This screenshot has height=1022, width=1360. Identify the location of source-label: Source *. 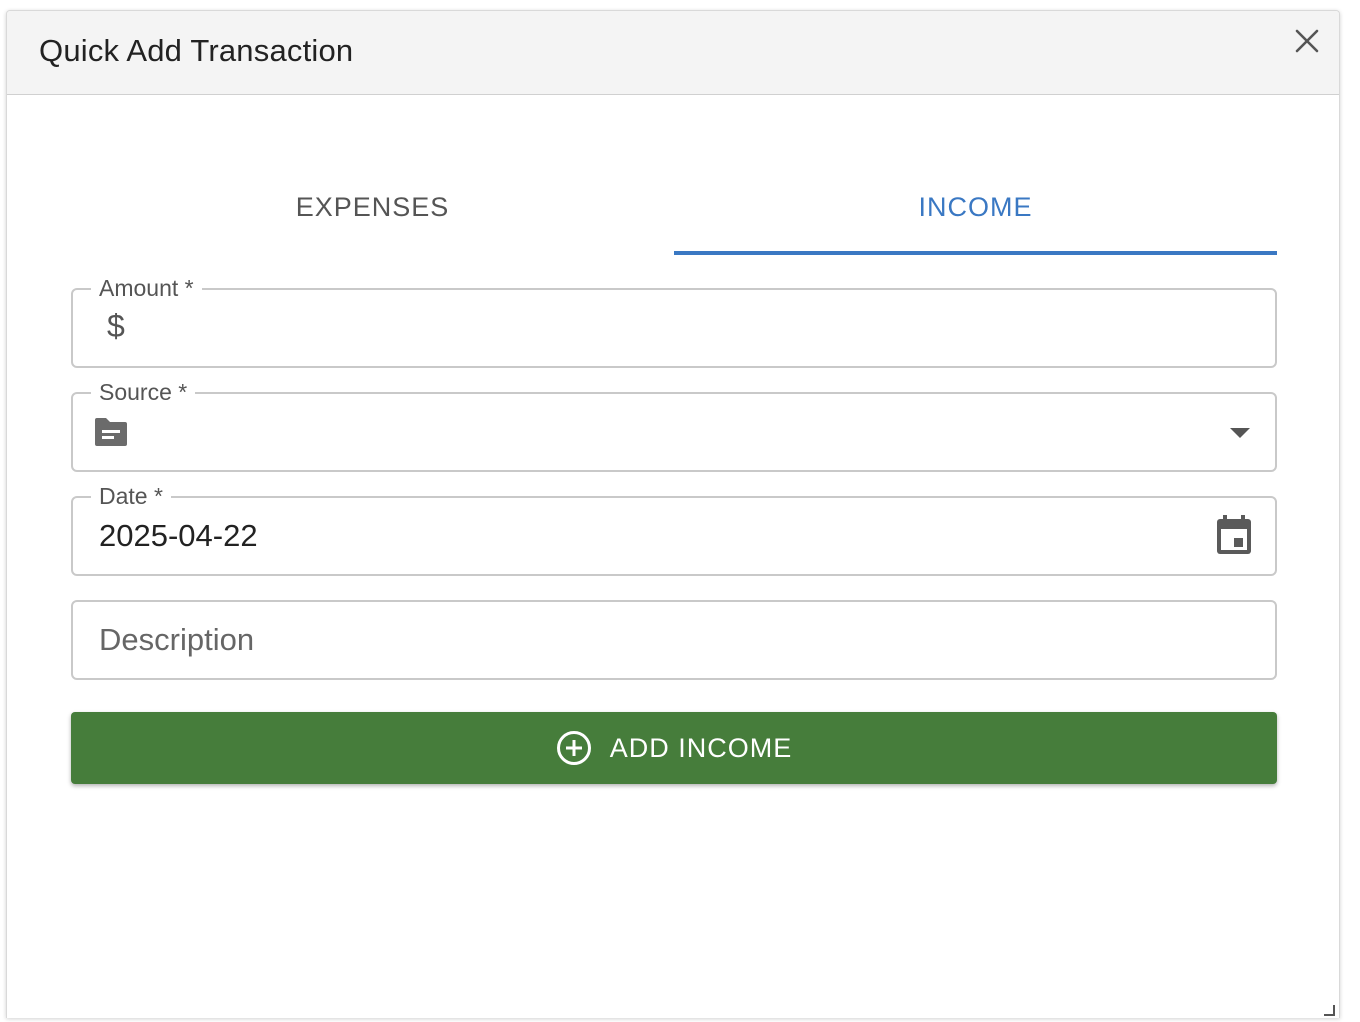
(143, 392).